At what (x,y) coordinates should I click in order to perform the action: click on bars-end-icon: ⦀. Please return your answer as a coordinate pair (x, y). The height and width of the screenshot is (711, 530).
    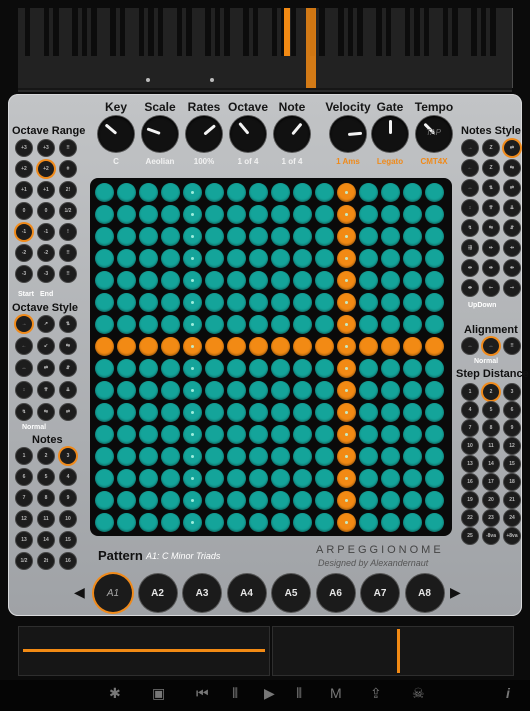
    Looking at the image, I should click on (299, 693).